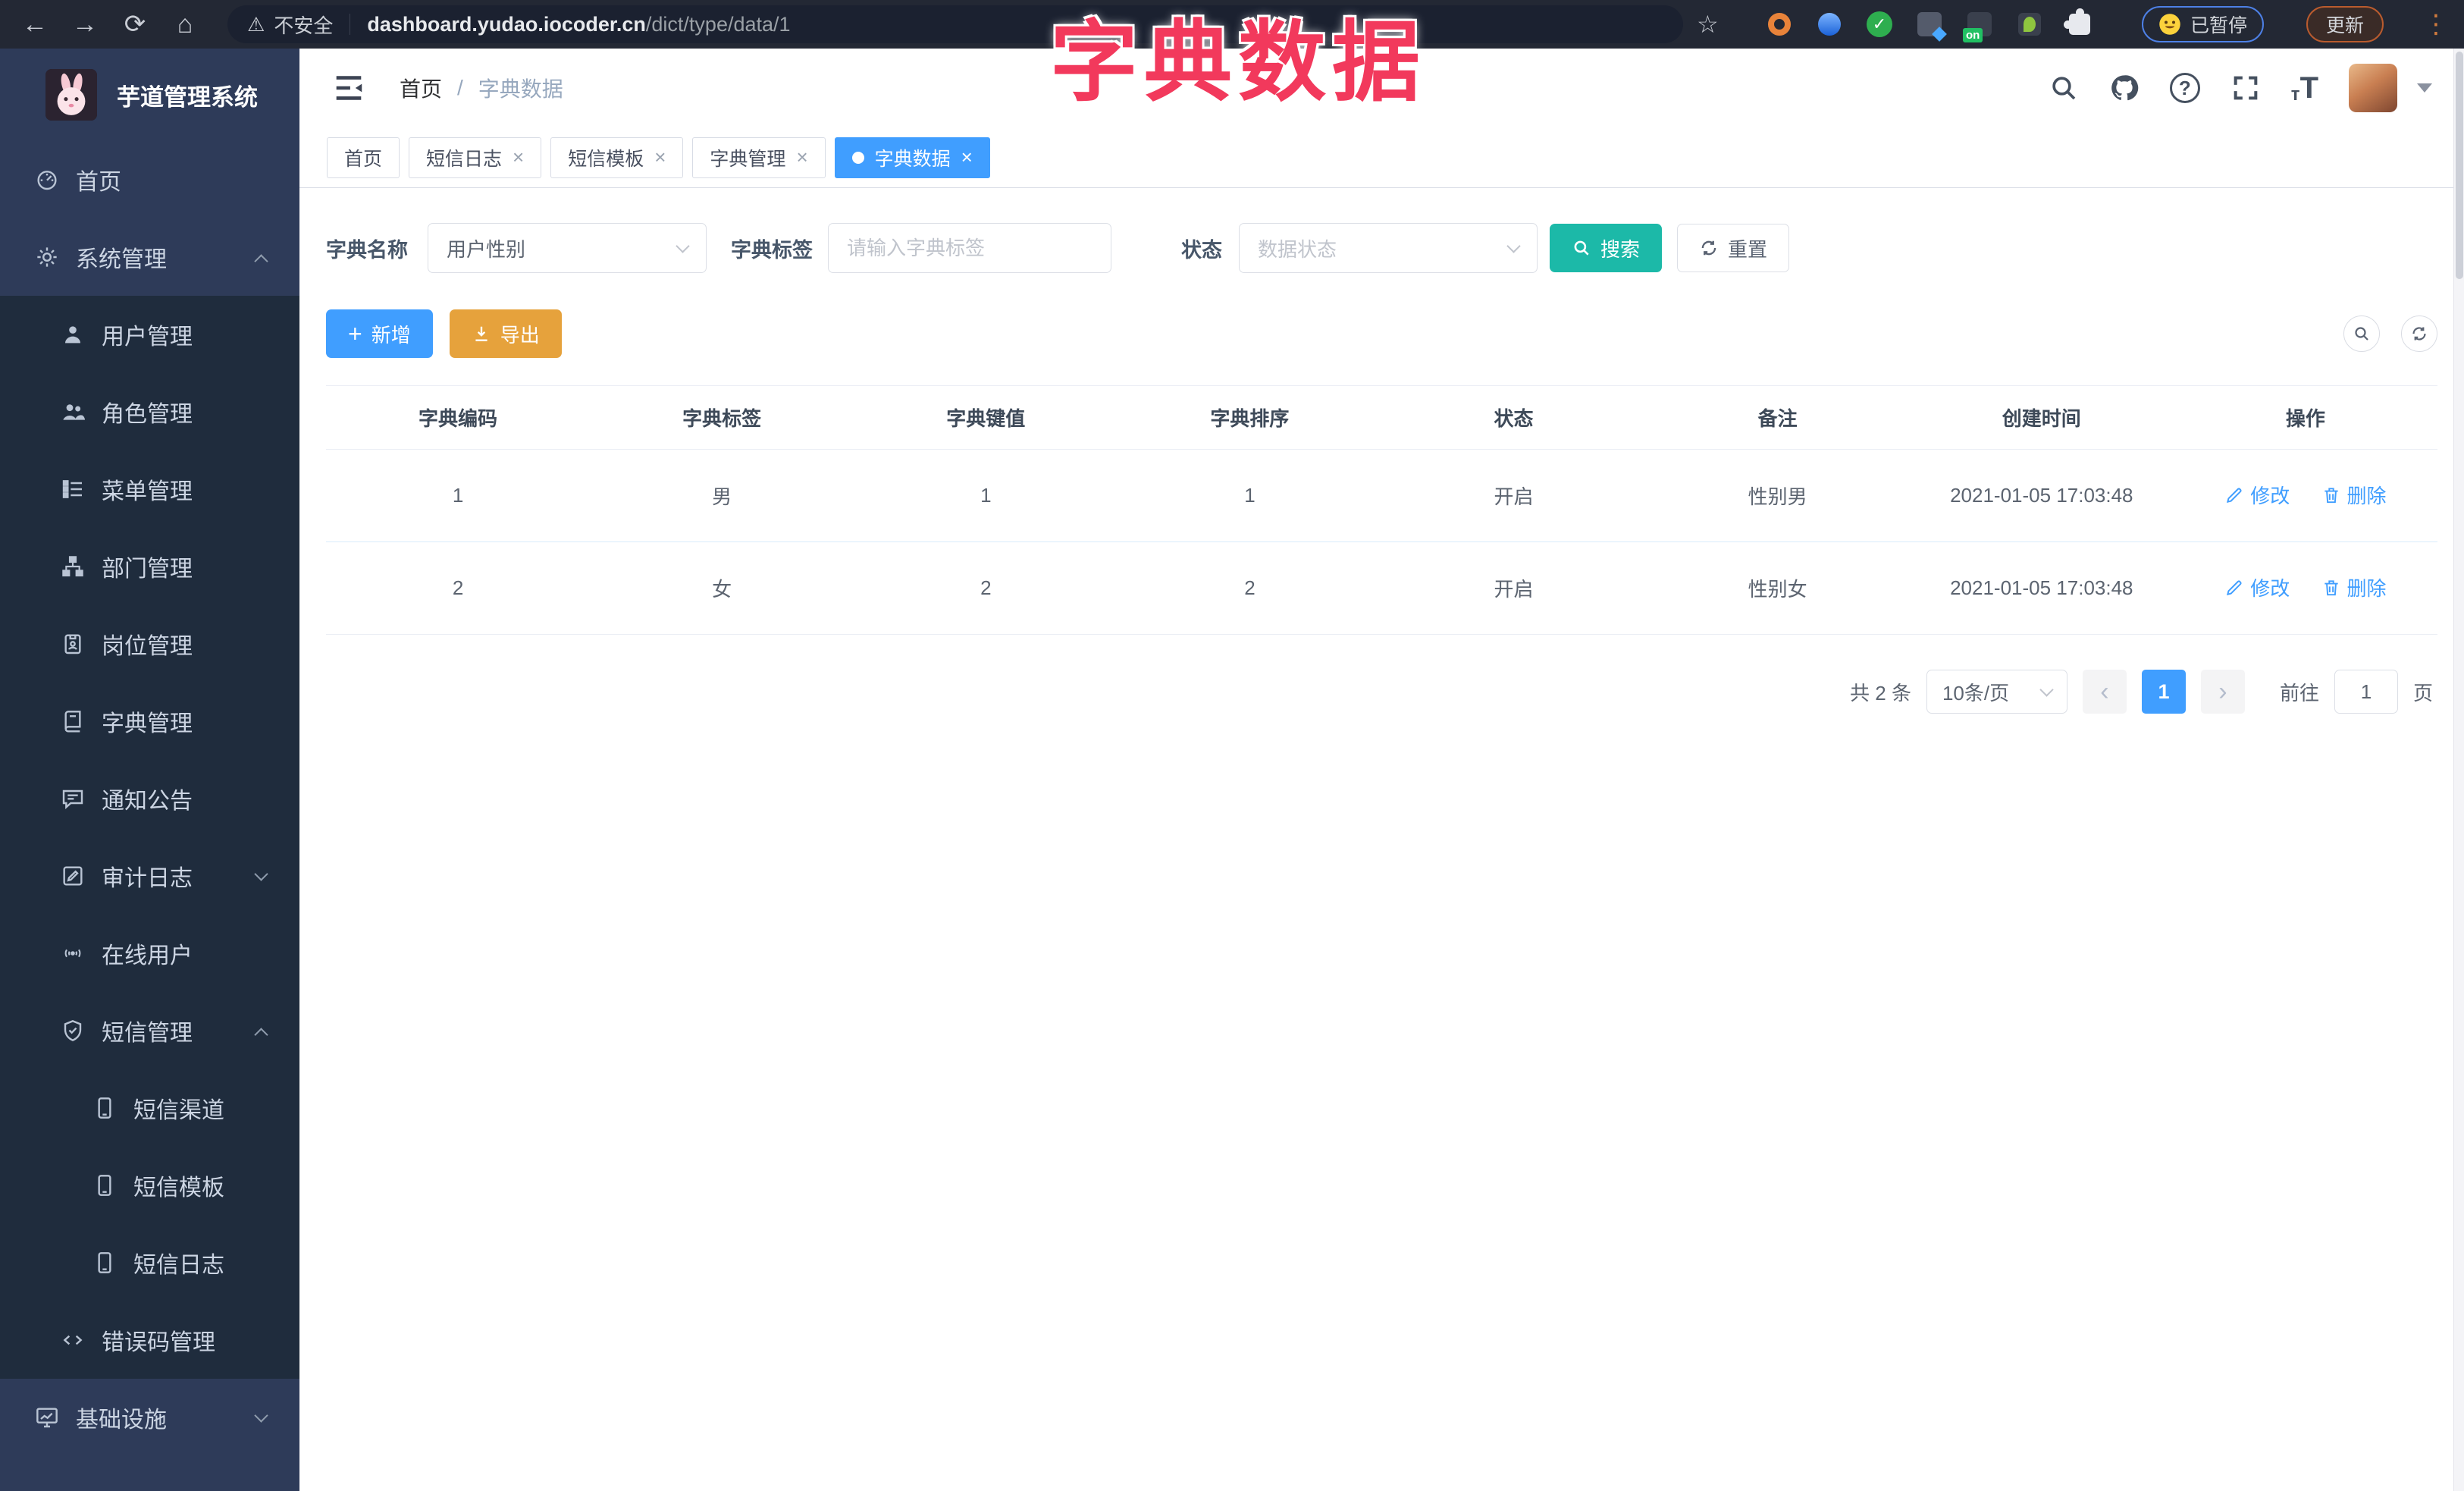  What do you see at coordinates (304, 25) in the screenshot?
I see `security-label: 不安全` at bounding box center [304, 25].